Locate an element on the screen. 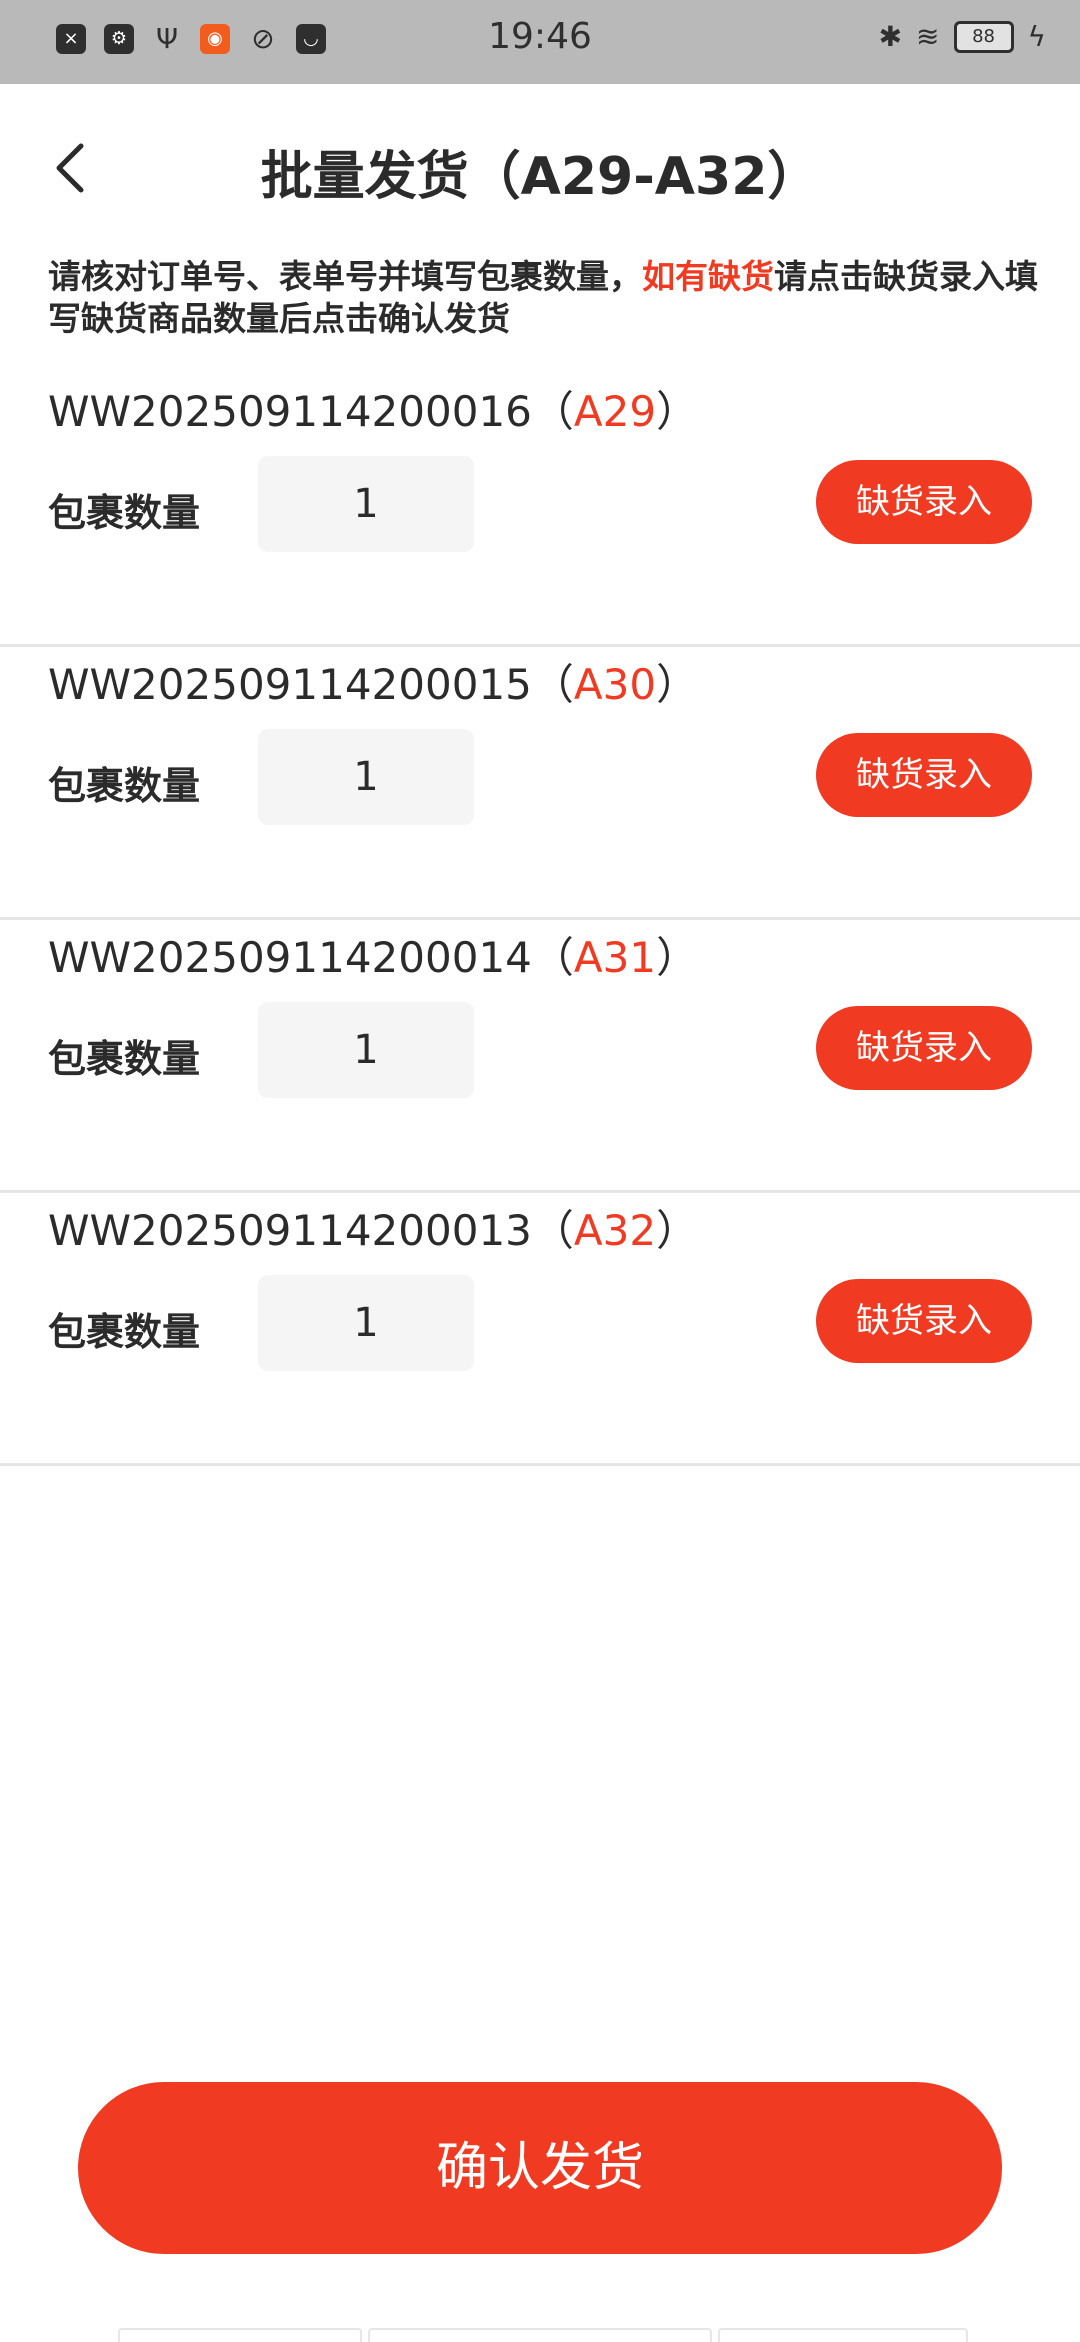 The width and height of the screenshot is (1080, 2342). order-id-text: WW202509114200014 is located at coordinates (290, 957).